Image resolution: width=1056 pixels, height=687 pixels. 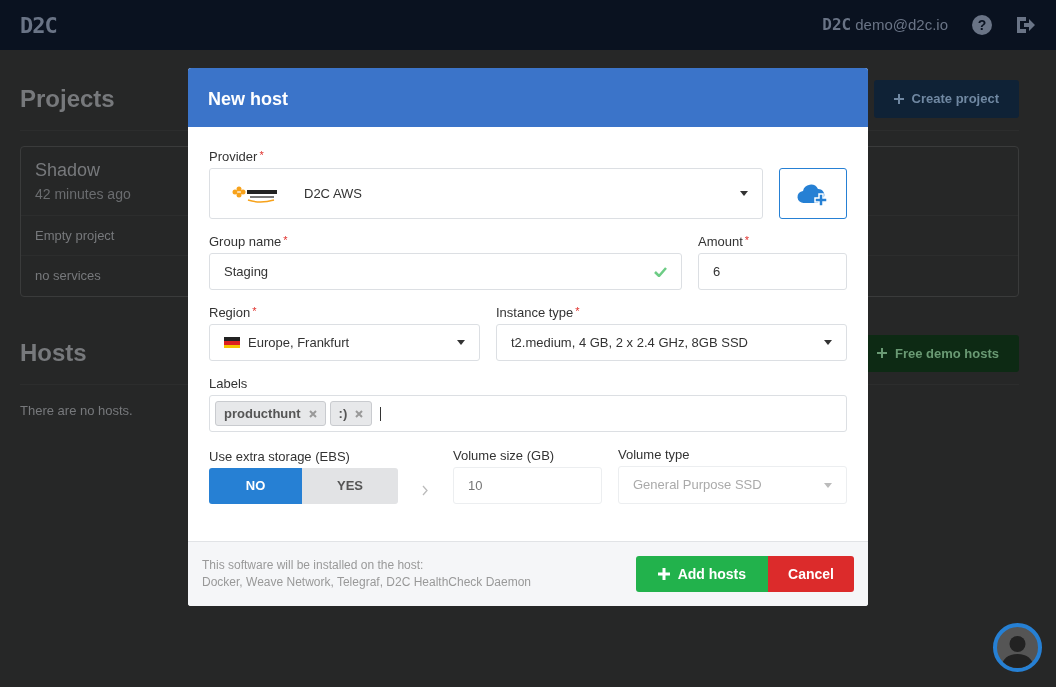 I want to click on region-select: Europe, Frankfurt, so click(x=344, y=342).